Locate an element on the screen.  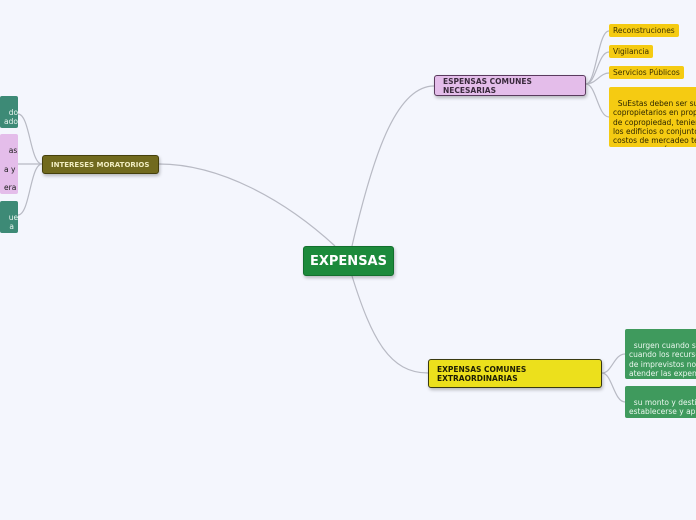
subtopic-intereses-leaf-2: as, a y era is located at coordinates (9, 164).